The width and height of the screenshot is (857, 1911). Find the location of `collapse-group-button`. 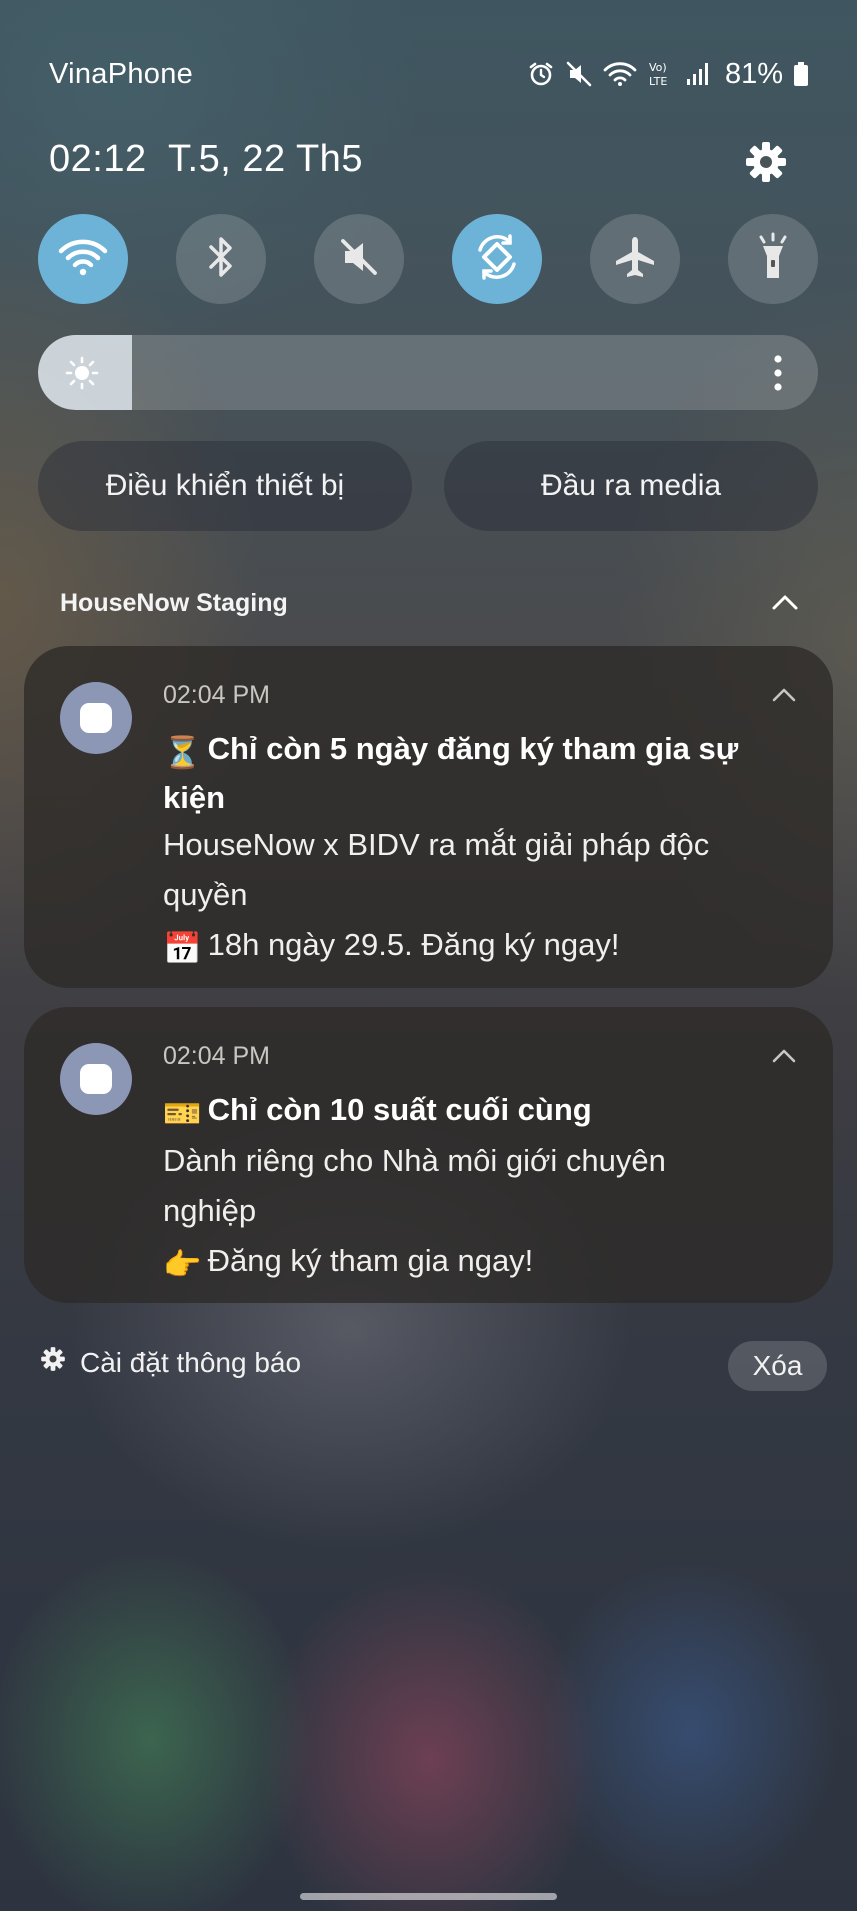

collapse-group-button is located at coordinates (785, 604).